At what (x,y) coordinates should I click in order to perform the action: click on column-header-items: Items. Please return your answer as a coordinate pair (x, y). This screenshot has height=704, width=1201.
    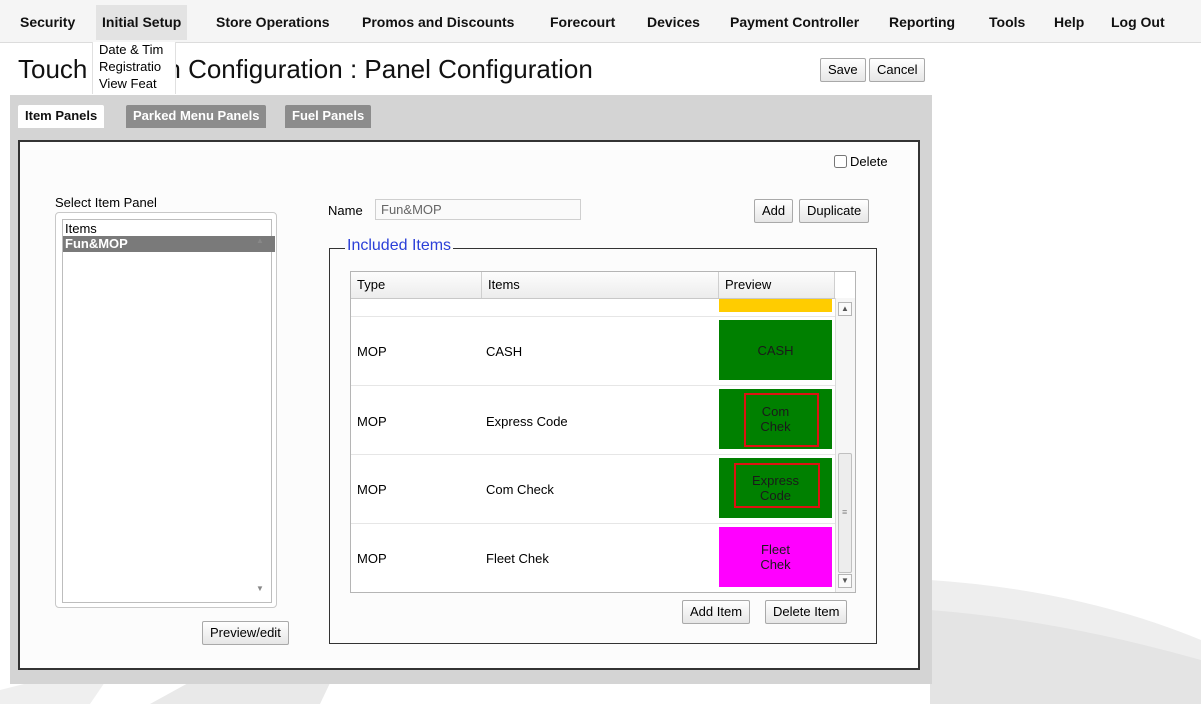
    Looking at the image, I should click on (600, 285).